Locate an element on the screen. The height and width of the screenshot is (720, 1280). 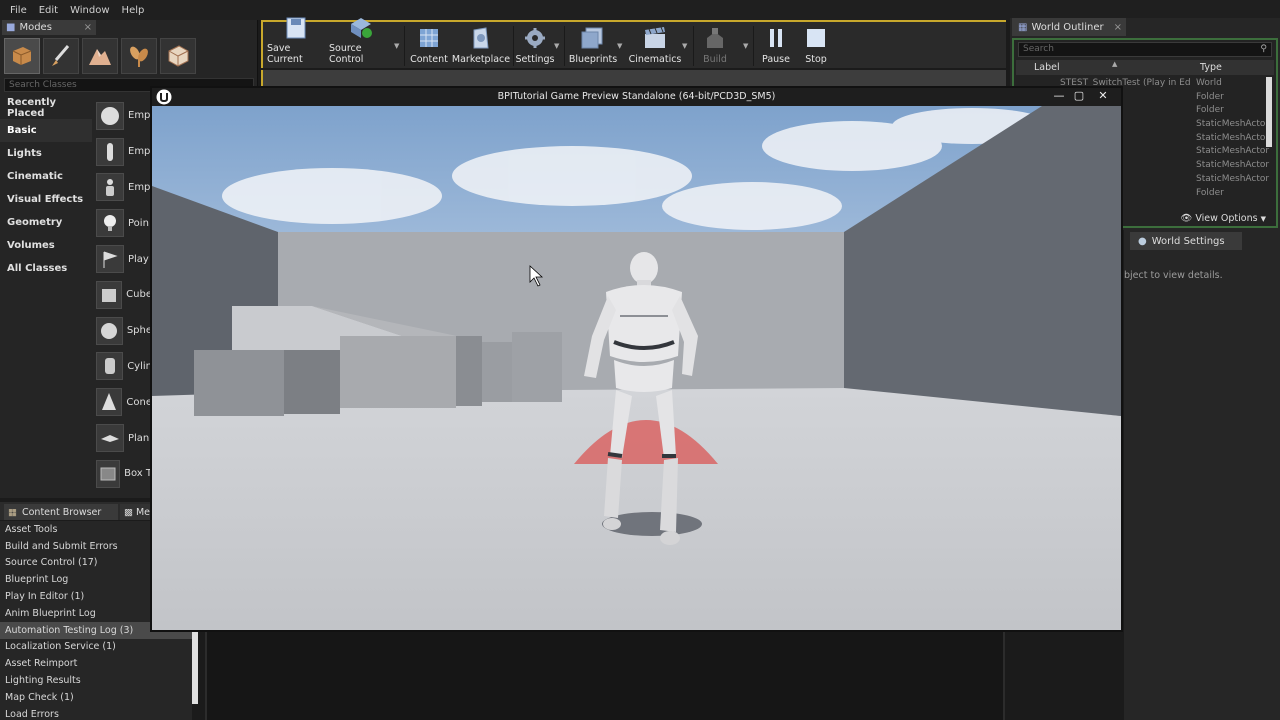
world-settings-tab: ● World Settings is located at coordinates (1186, 241).